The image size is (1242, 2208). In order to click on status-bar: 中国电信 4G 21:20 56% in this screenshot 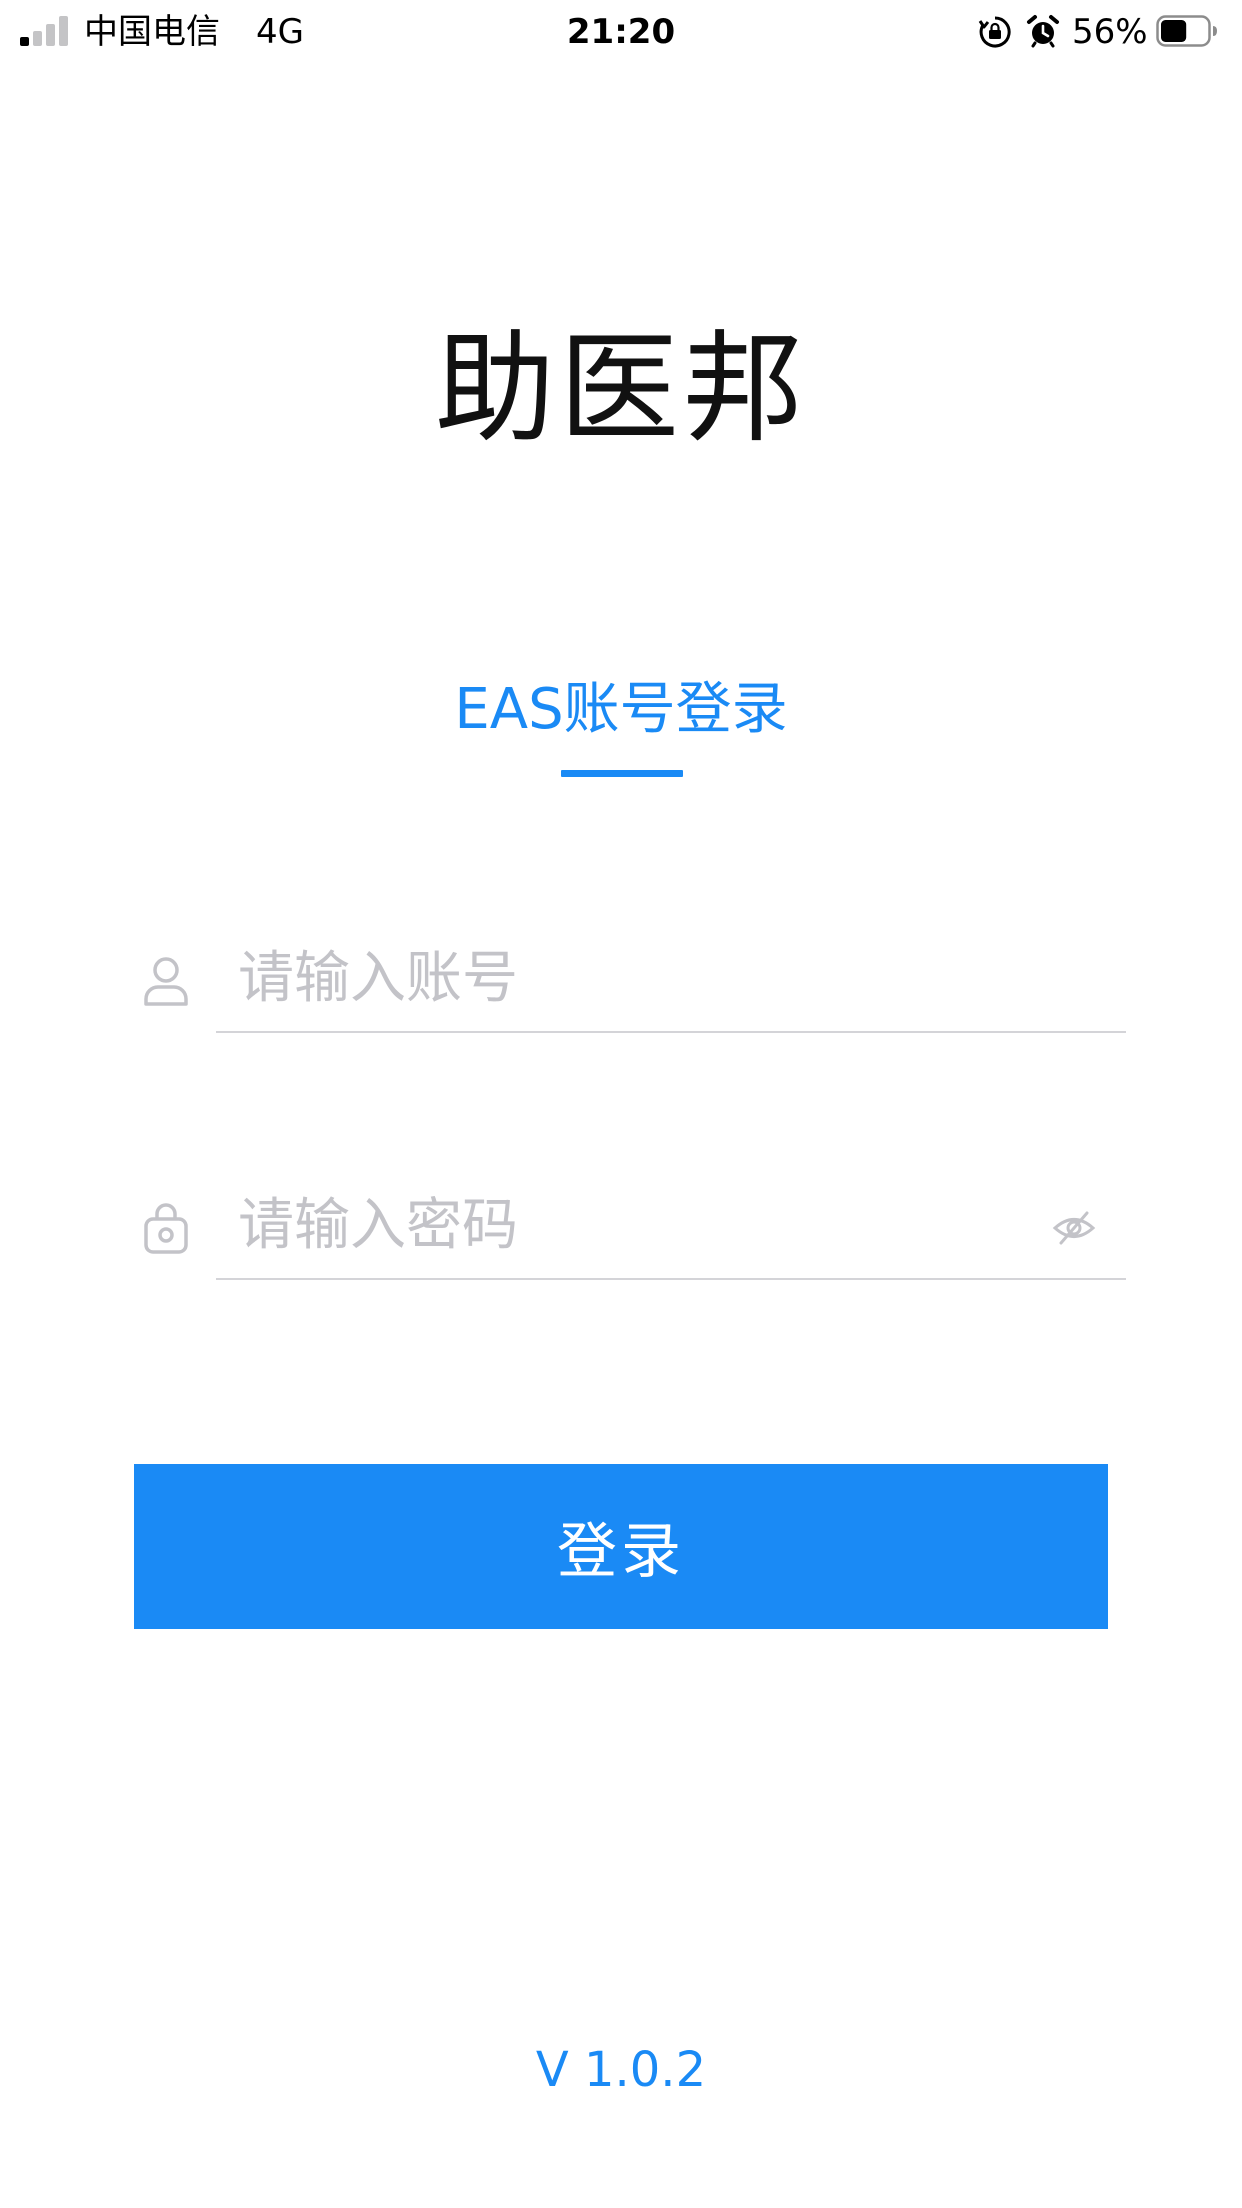, I will do `click(621, 32)`.